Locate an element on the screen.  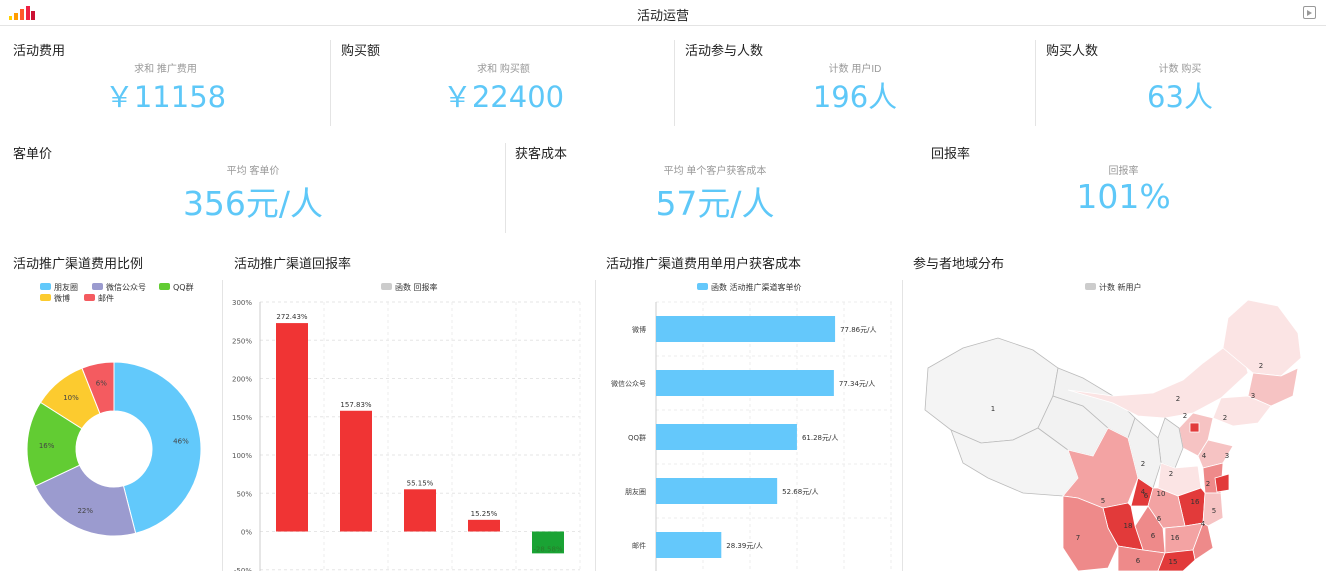
category-label: 微博 is located at coordinates (639, 329).